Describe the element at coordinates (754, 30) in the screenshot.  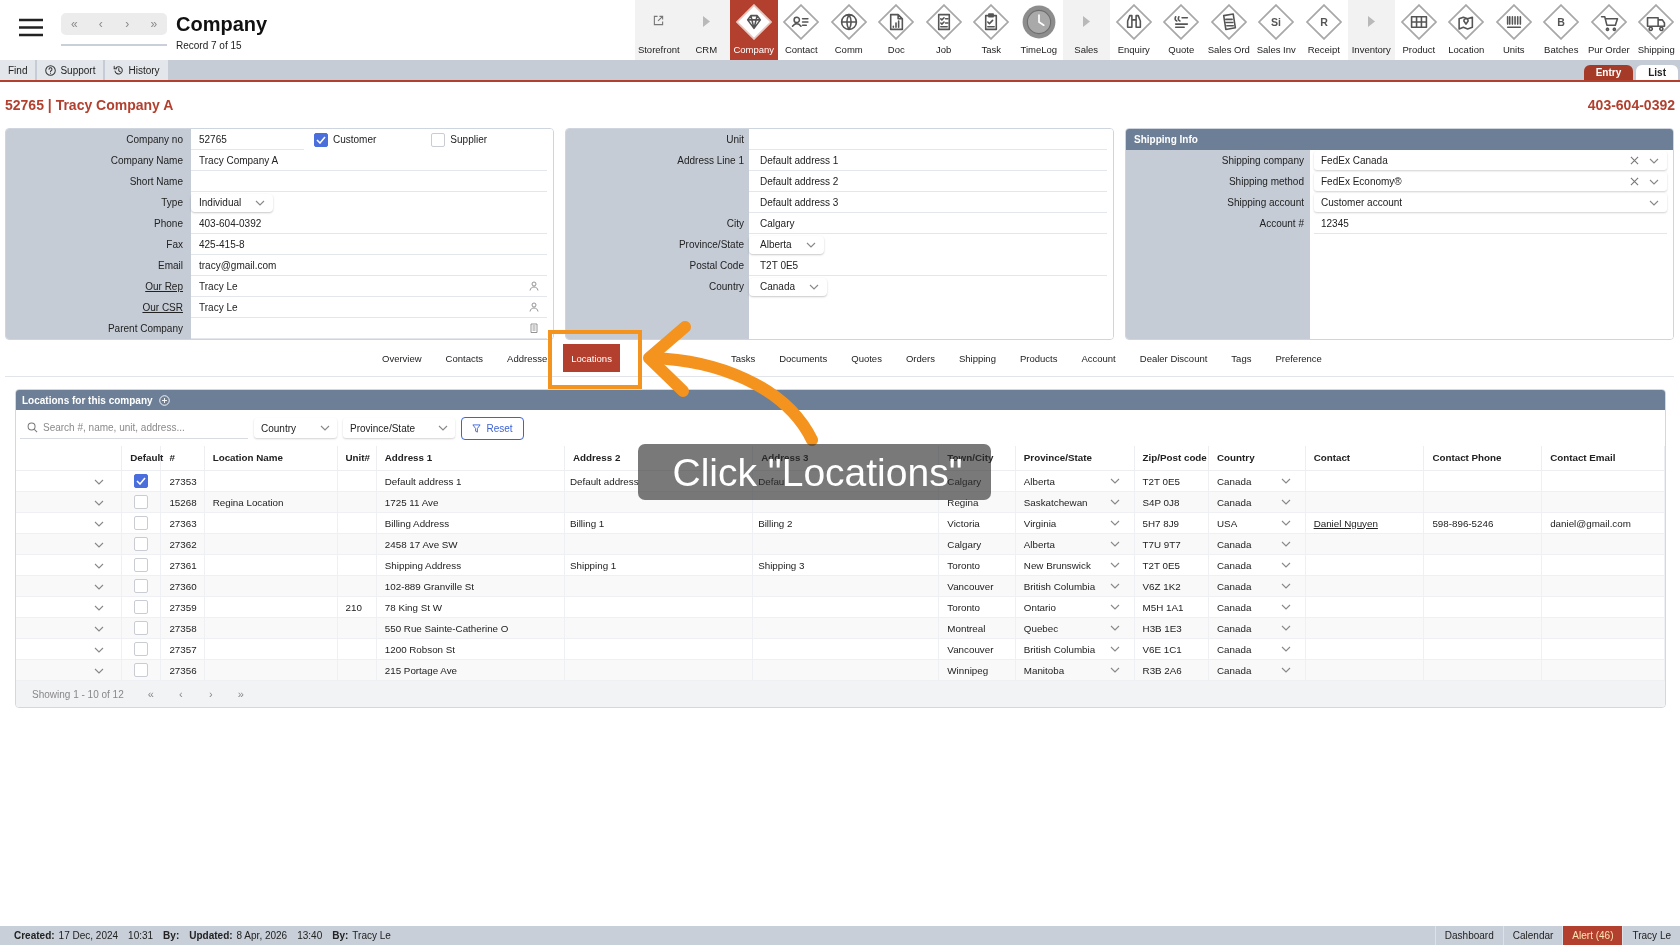
I see `module-tab: Company` at that location.